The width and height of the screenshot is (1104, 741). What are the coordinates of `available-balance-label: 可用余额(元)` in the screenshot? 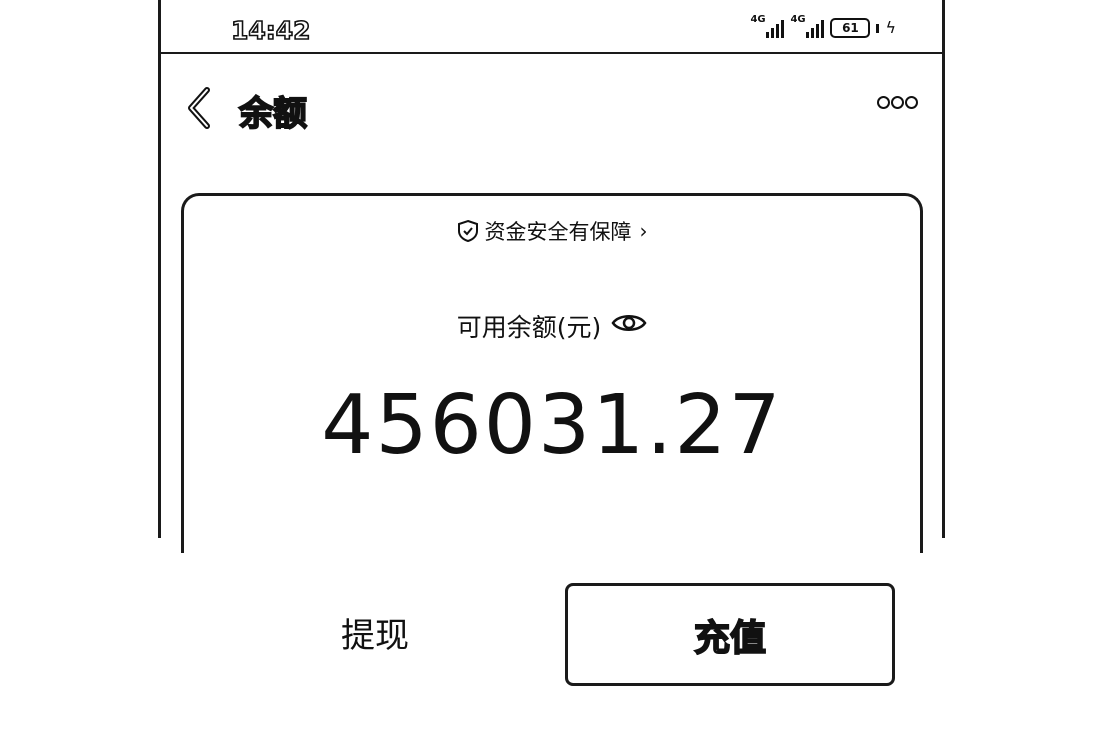 It's located at (529, 327).